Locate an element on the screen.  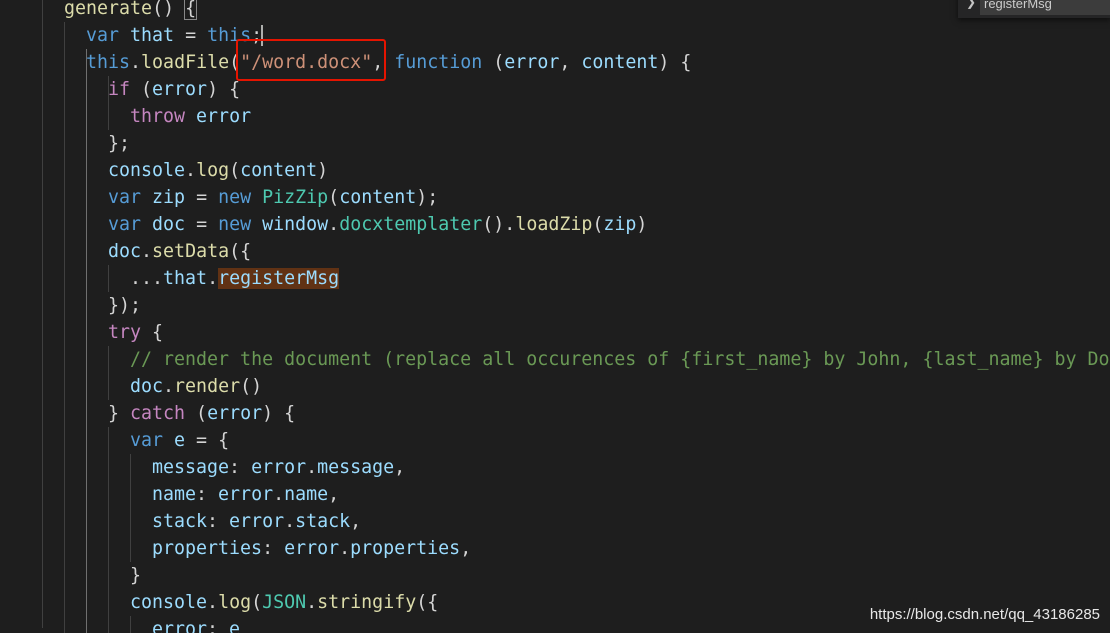
code-token: properties is located at coordinates (405, 548).